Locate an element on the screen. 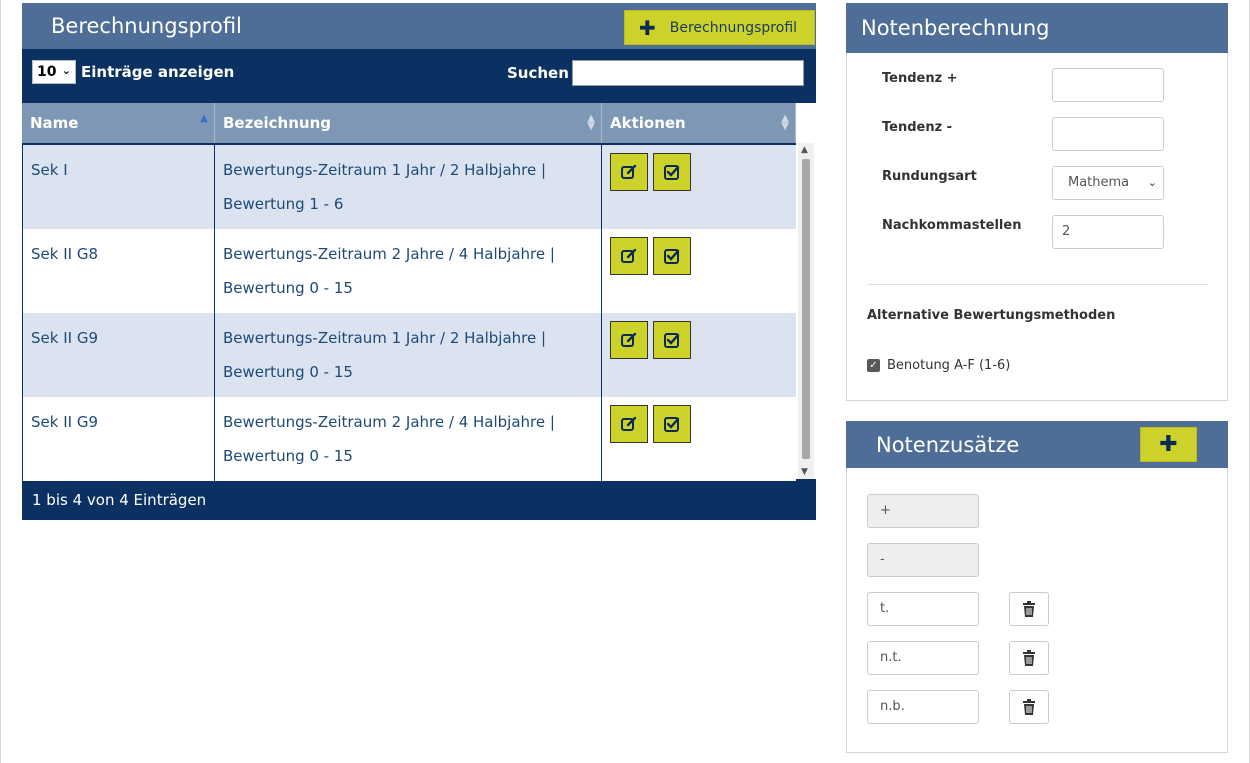  alt-method-label: Benotung A-F (1-6) is located at coordinates (949, 365).